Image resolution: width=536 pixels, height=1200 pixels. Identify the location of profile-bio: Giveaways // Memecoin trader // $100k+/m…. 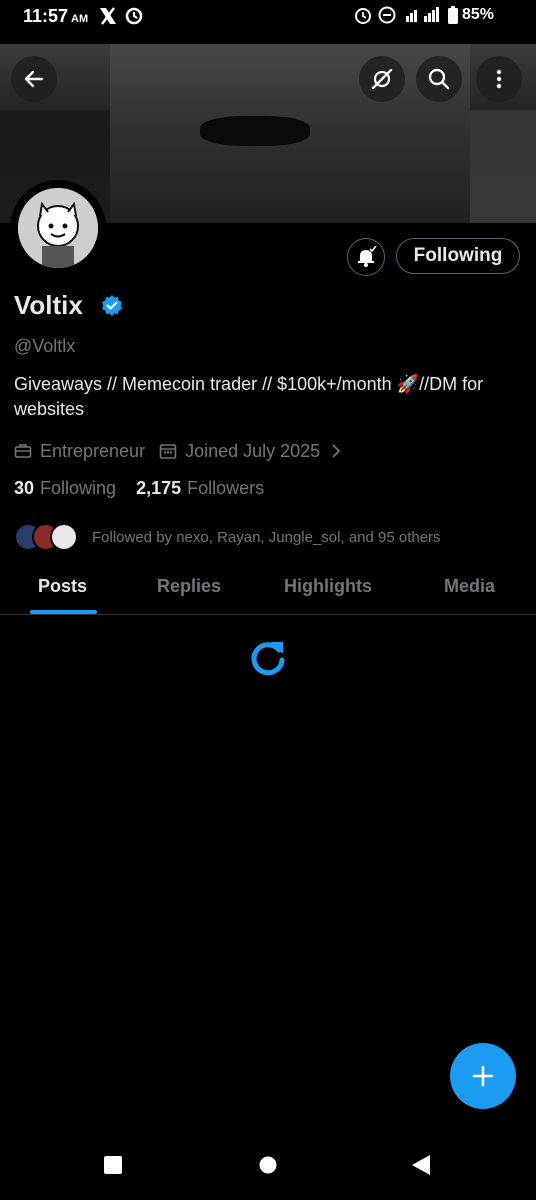
(249, 396).